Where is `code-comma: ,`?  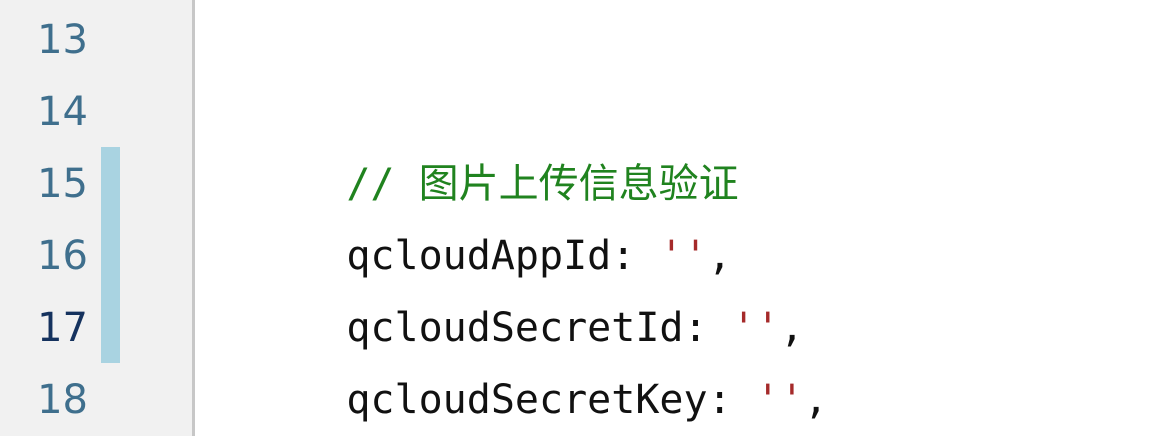 code-comma: , is located at coordinates (816, 400).